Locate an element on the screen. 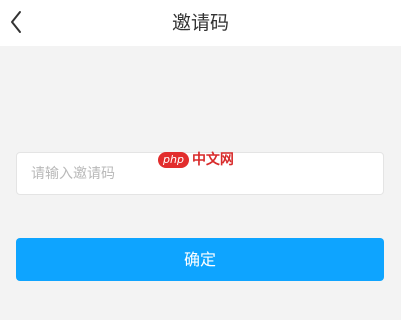  page-title: 邀请码 is located at coordinates (200, 23).